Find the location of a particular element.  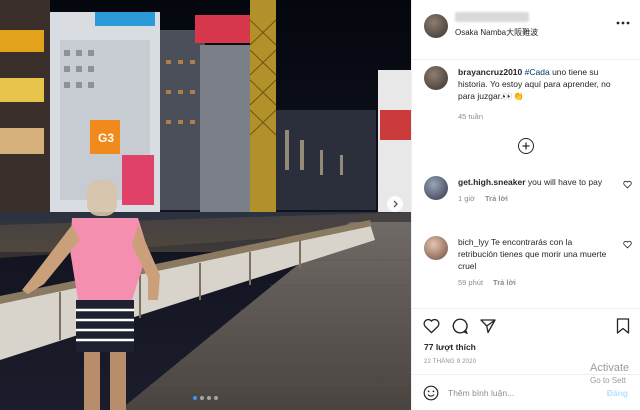

bookmark-icon is located at coordinates (623, 326).